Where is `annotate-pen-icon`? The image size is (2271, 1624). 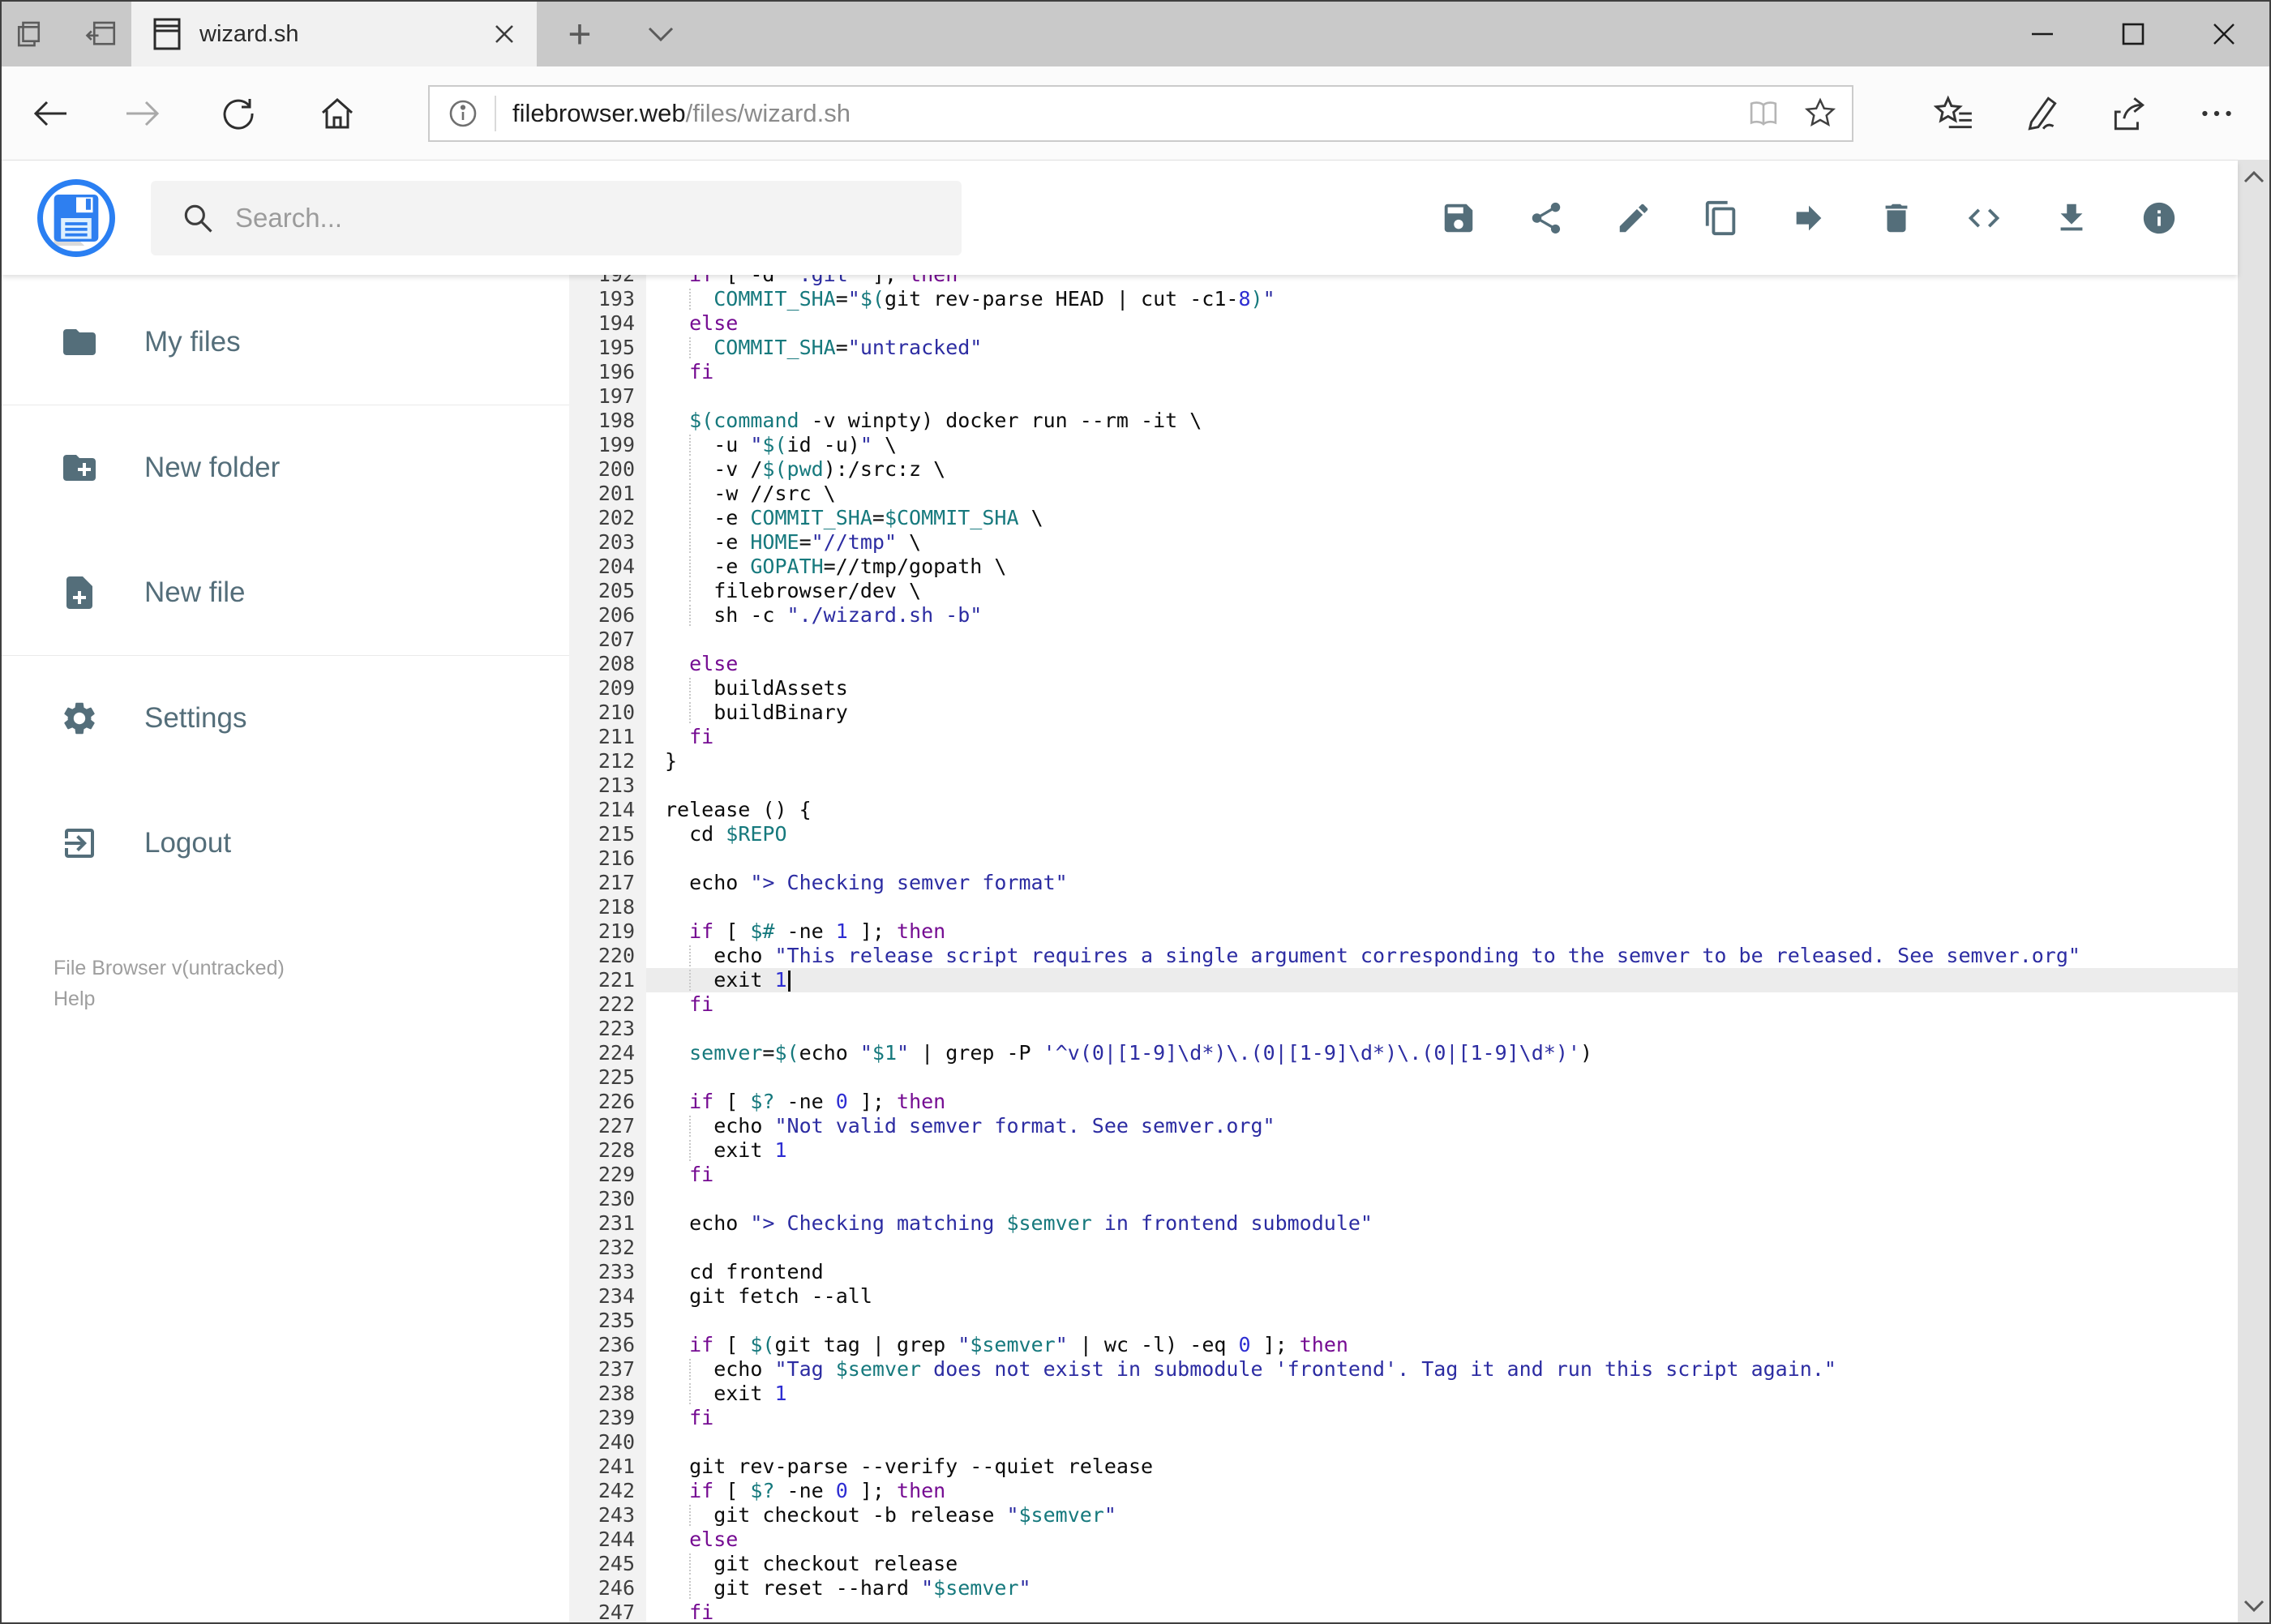 annotate-pen-icon is located at coordinates (2041, 113).